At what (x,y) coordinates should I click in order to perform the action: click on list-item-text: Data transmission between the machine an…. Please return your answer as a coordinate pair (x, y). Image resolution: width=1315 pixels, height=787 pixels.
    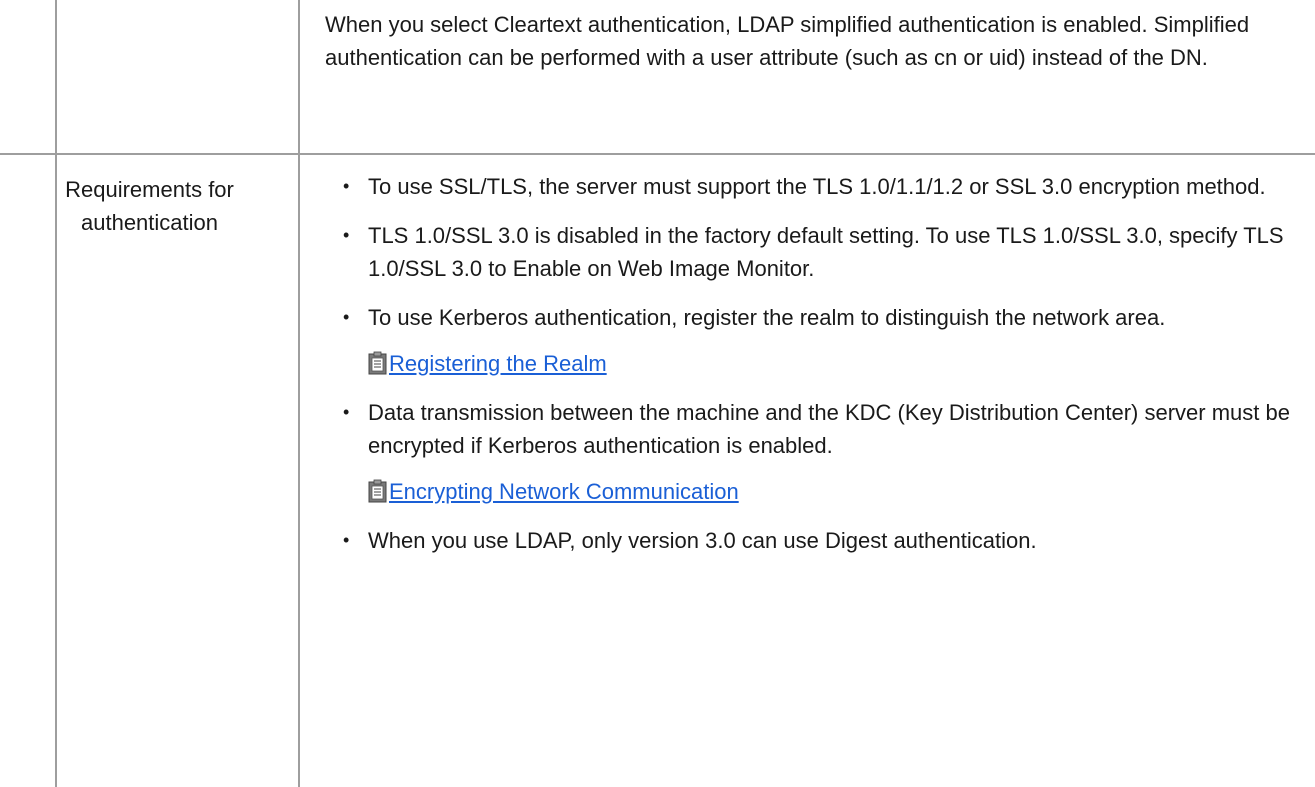
    Looking at the image, I should click on (829, 429).